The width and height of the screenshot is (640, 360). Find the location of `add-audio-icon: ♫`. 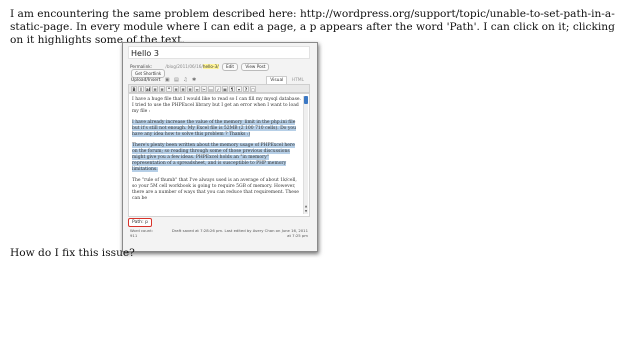

add-audio-icon: ♫ is located at coordinates (185, 80).